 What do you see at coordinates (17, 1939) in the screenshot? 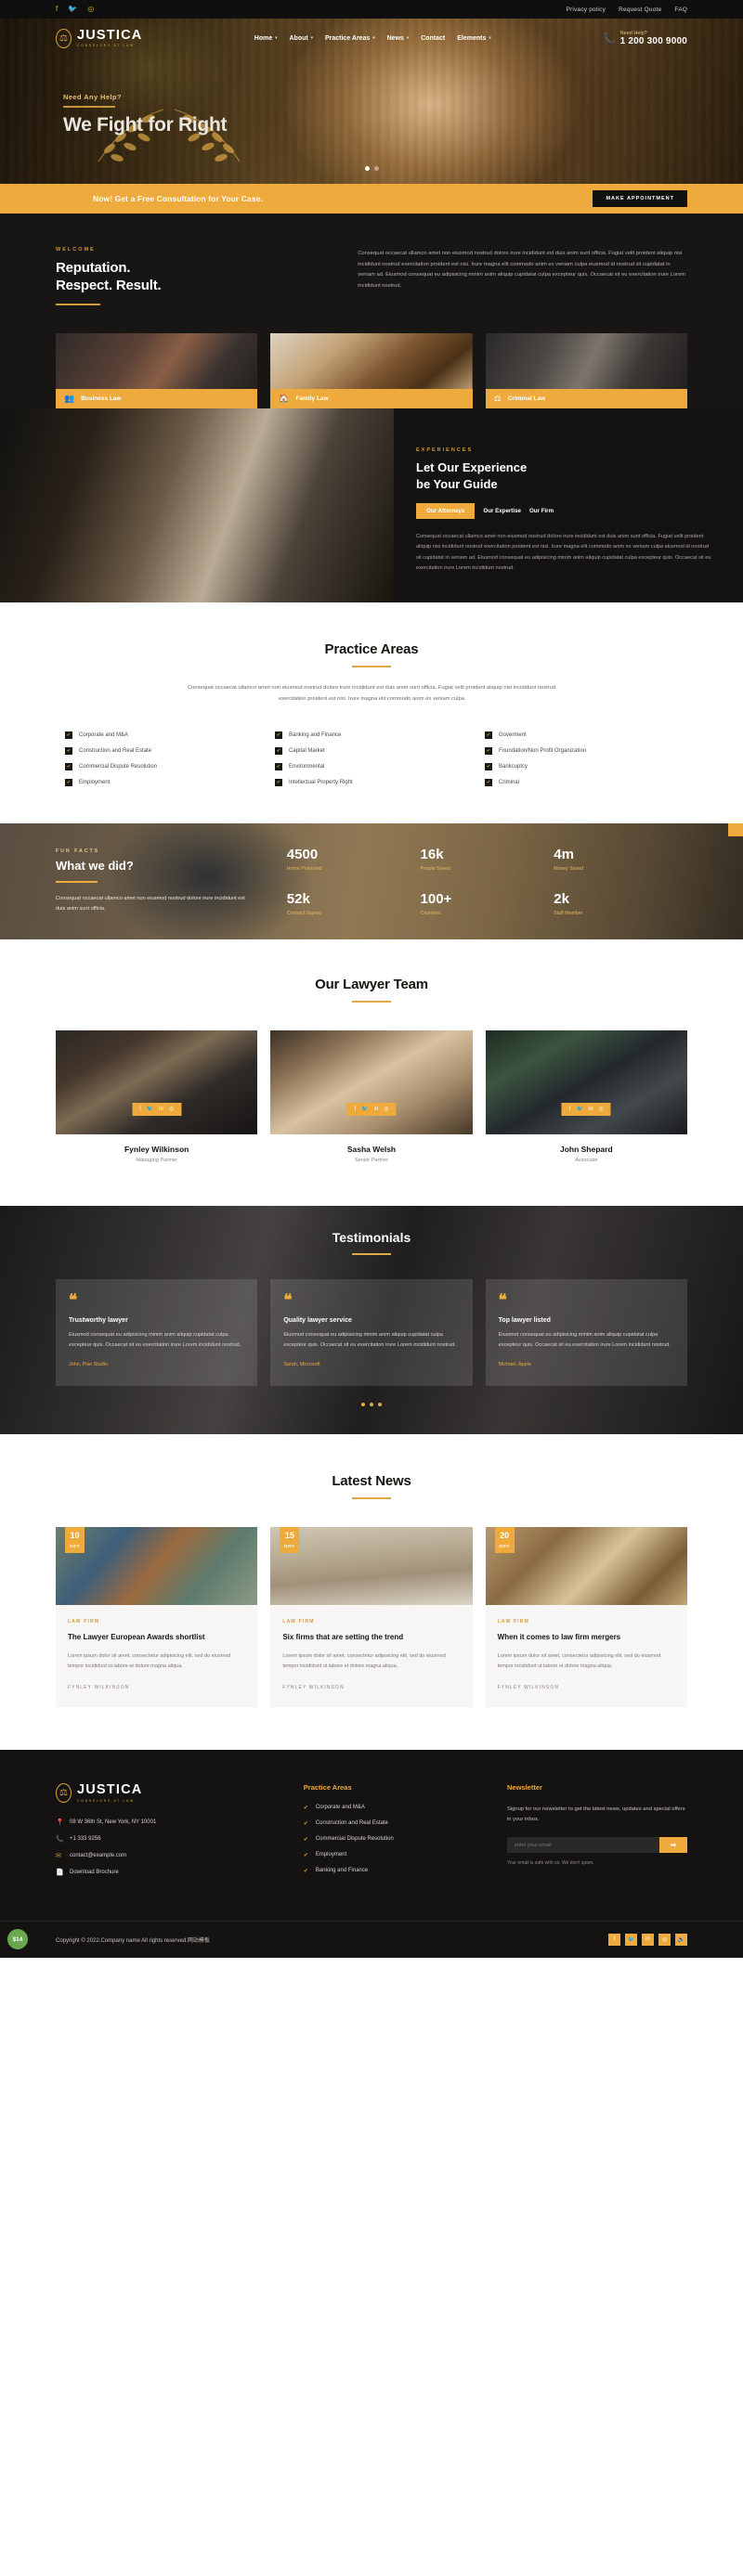
I see `price-badge: $14` at bounding box center [17, 1939].